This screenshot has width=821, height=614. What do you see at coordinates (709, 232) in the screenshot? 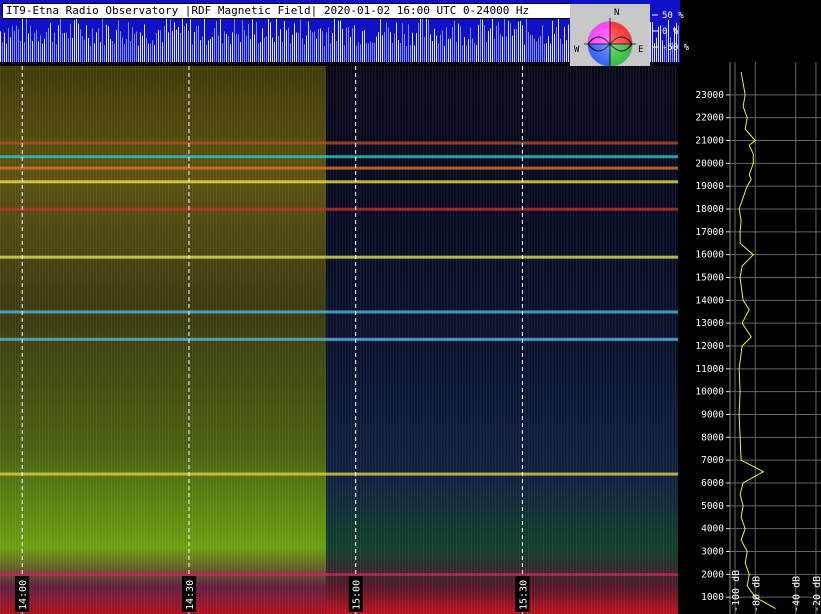
I see `freq-tick-label: 17000` at bounding box center [709, 232].